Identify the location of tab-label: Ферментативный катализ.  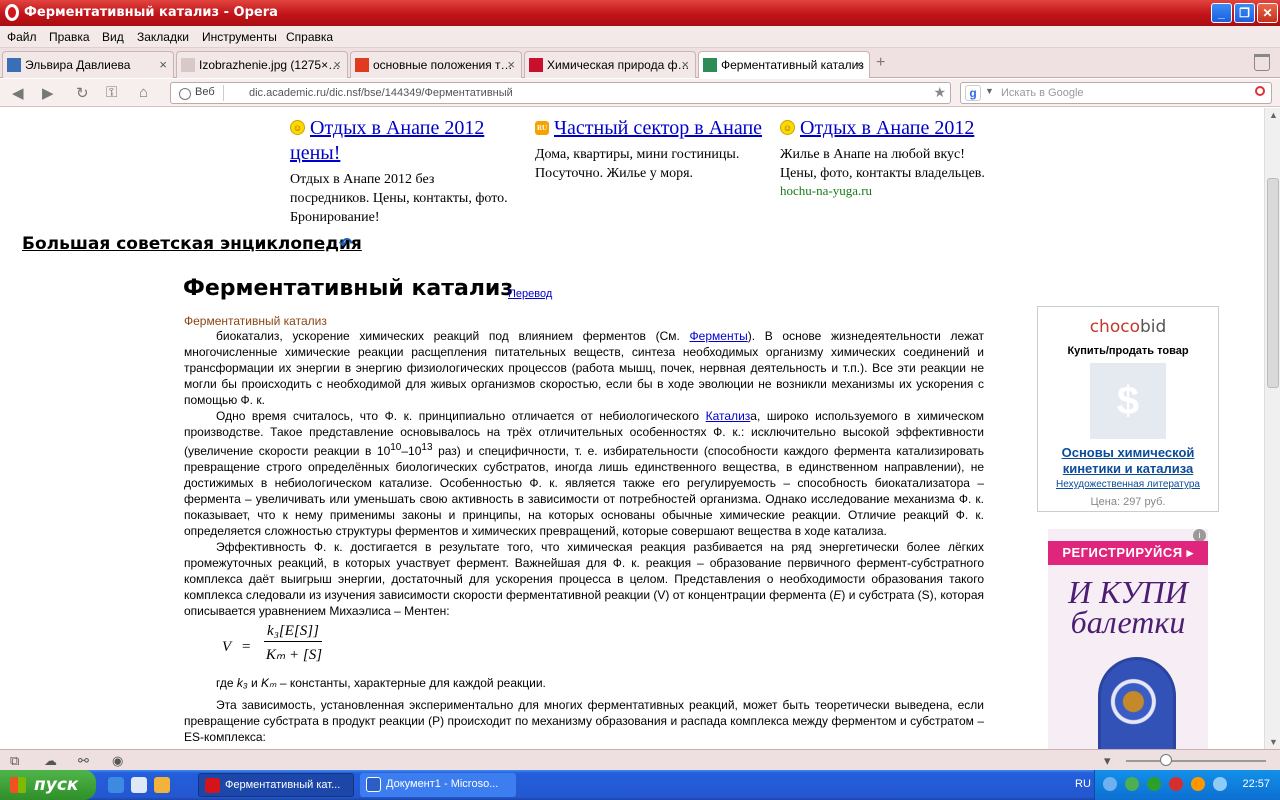
(792, 65).